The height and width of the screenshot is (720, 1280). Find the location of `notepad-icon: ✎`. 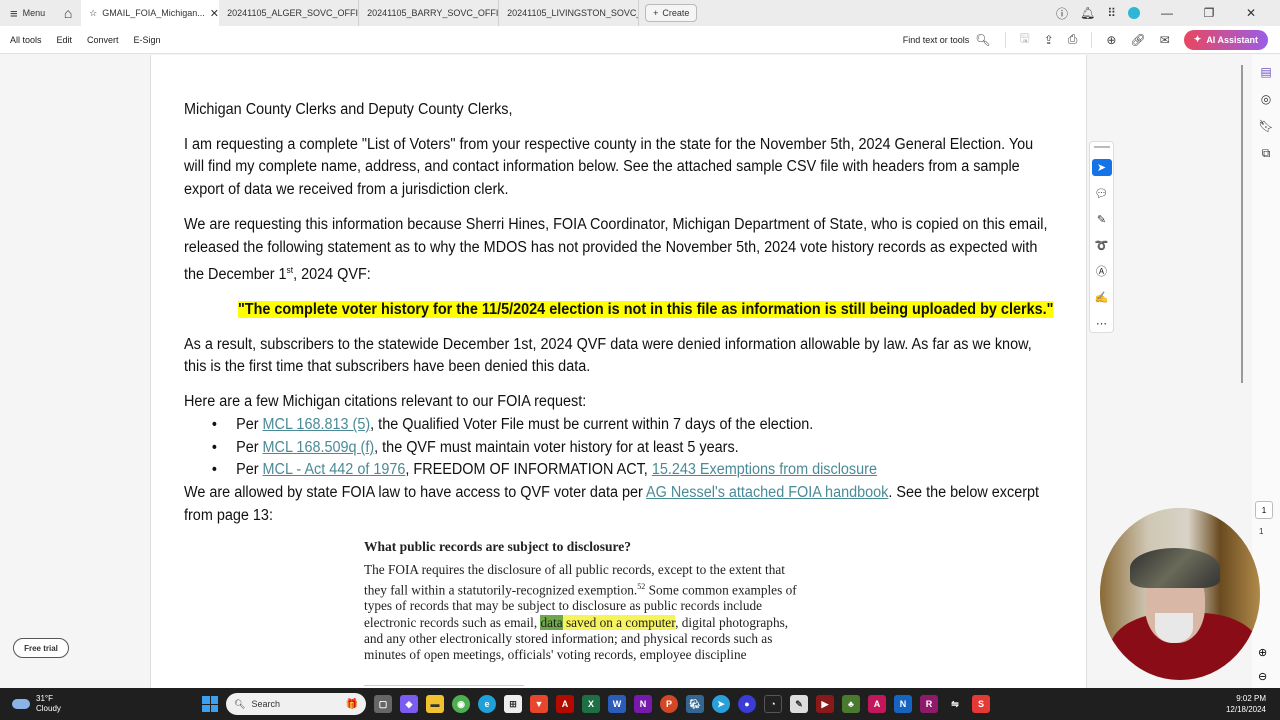

notepad-icon: ✎ is located at coordinates (799, 704).